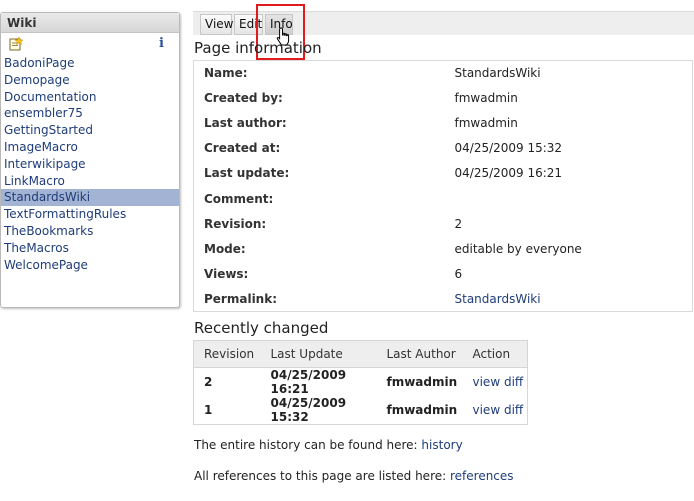  What do you see at coordinates (227, 354) in the screenshot?
I see `col-header-revision: Revision` at bounding box center [227, 354].